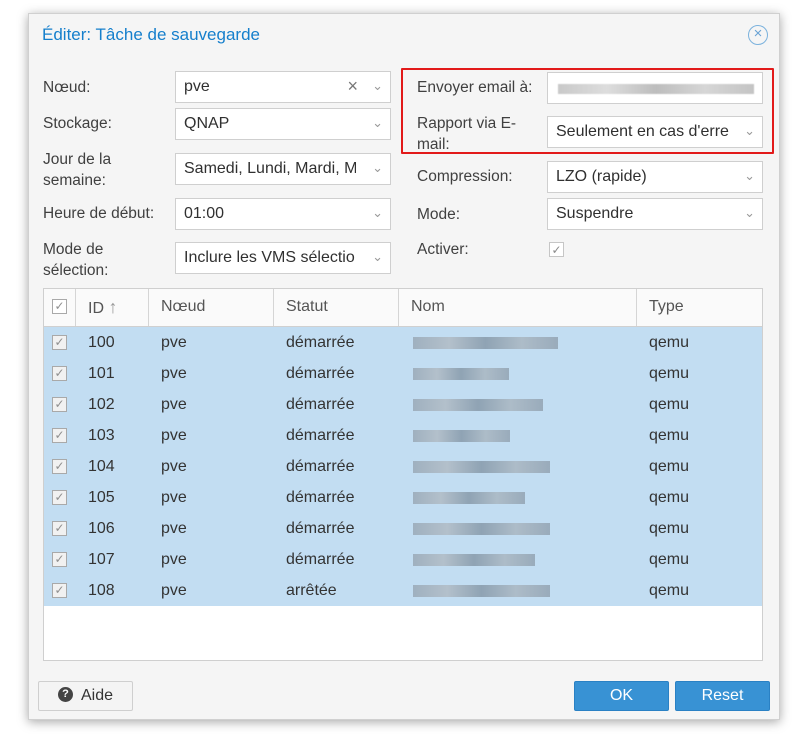 The image size is (812, 735). What do you see at coordinates (207, 123) in the screenshot?
I see `storage-value: QNAP` at bounding box center [207, 123].